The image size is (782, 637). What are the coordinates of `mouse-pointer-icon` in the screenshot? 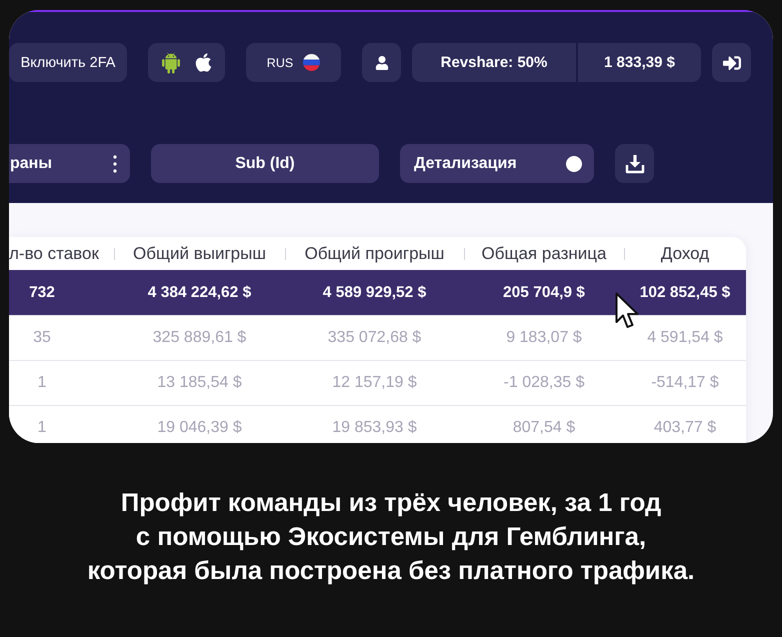 It's located at (628, 311).